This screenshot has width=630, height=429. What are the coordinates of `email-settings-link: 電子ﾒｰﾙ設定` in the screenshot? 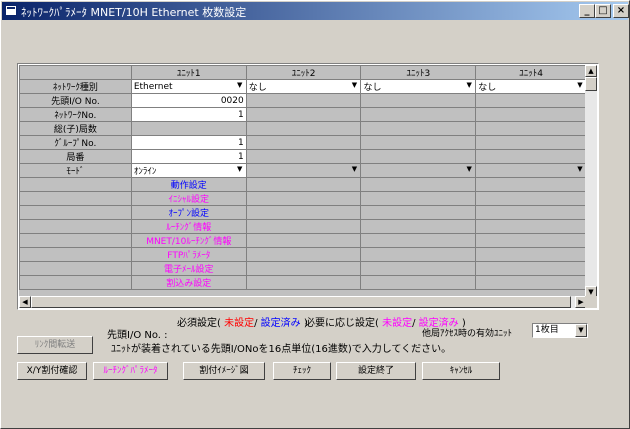 It's located at (188, 268).